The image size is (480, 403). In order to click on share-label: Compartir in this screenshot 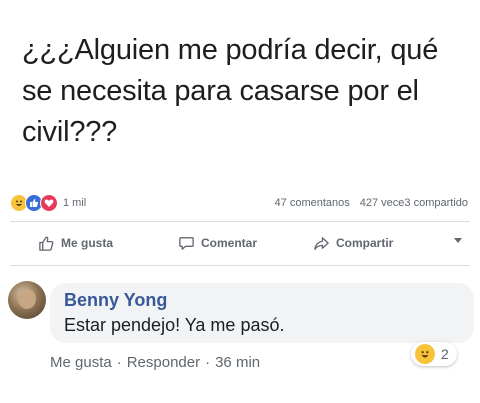, I will do `click(365, 243)`.